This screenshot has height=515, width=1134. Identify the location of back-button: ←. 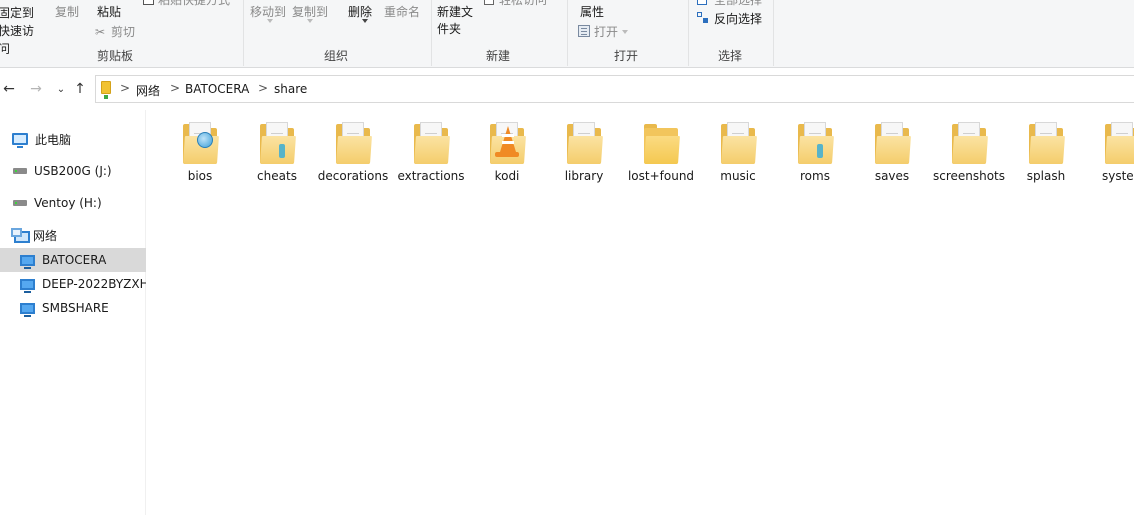
(9, 89).